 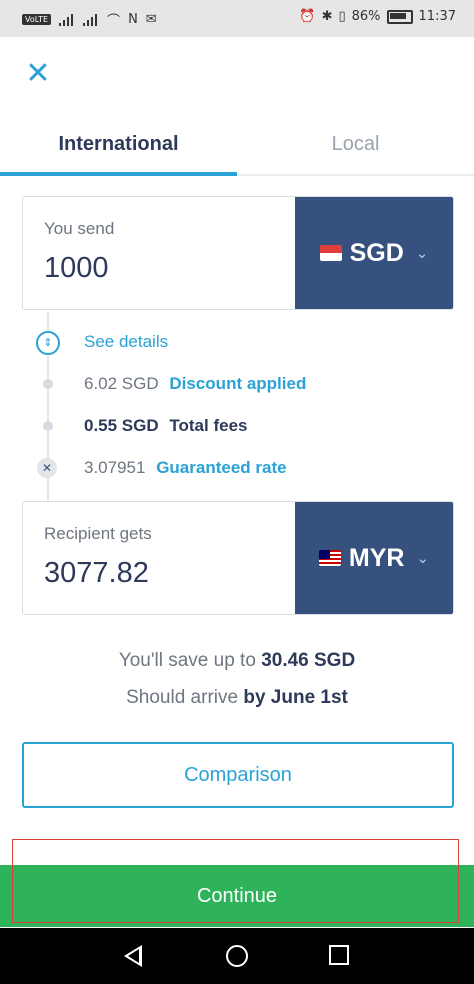 I want to click on active-tab-indicator, so click(x=118, y=174).